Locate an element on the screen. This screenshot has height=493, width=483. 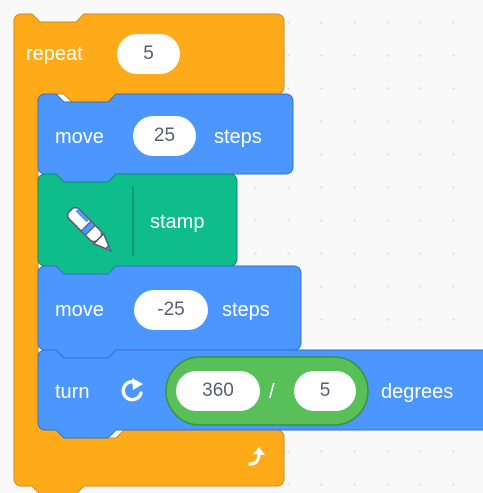
operator-left-input: 360 is located at coordinates (218, 391).